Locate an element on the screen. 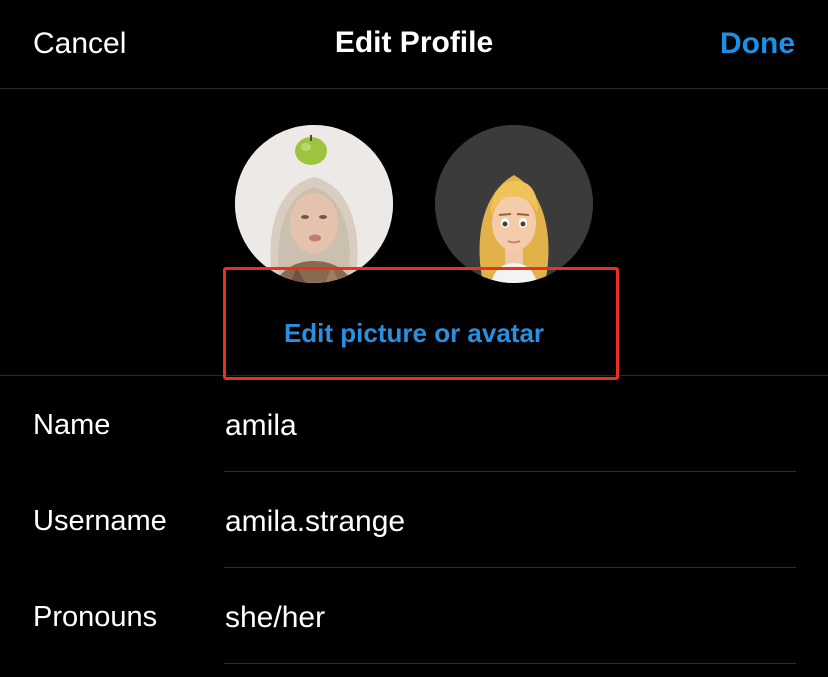  name-row: Name amila is located at coordinates (414, 424).